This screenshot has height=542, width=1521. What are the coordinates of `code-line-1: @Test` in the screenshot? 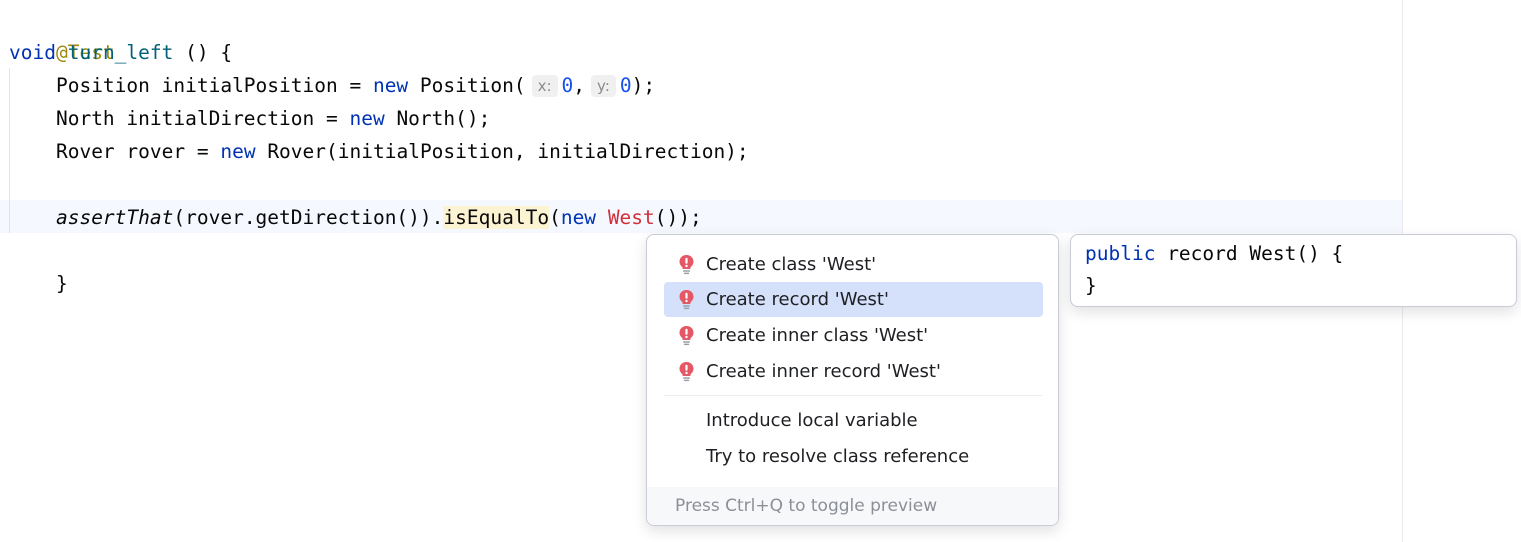 It's located at (62, 33).